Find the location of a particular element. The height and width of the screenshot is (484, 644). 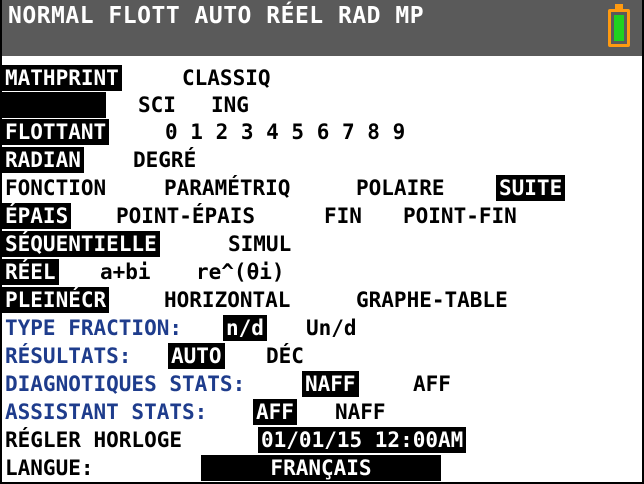

horloge-label: RÉGLER HORLOGE is located at coordinates (94, 440).